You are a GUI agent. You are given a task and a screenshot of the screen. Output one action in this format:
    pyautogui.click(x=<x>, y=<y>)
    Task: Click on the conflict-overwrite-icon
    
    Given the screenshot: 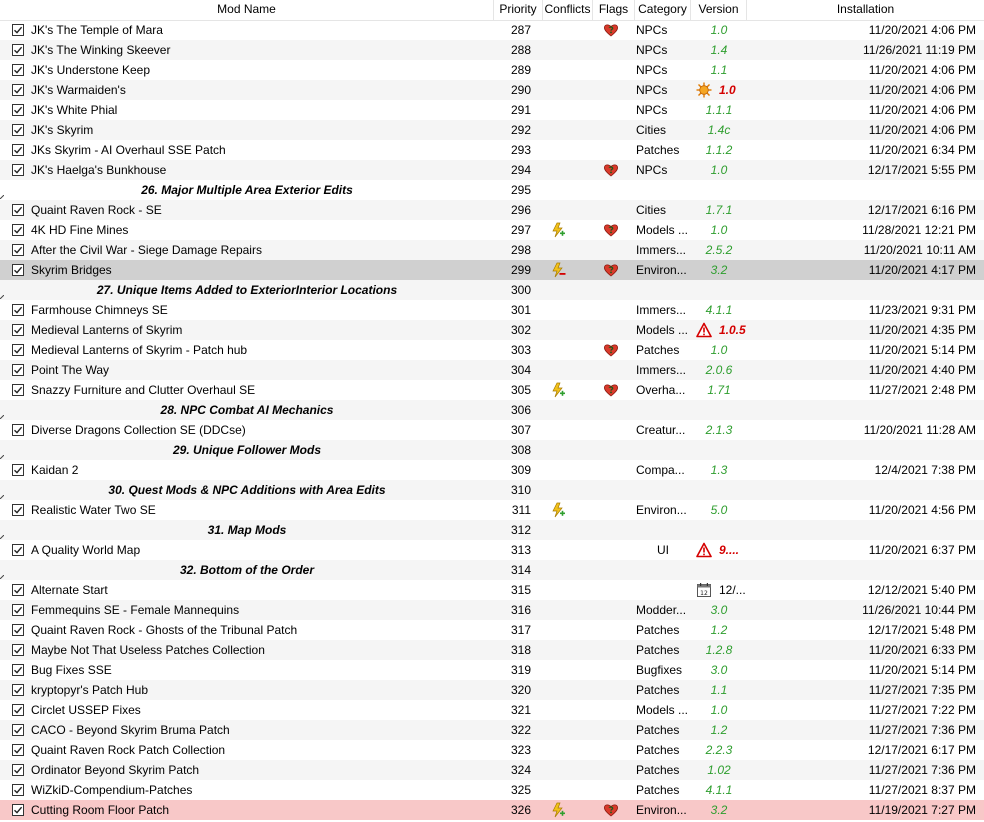 What is the action you would take?
    pyautogui.click(x=558, y=390)
    